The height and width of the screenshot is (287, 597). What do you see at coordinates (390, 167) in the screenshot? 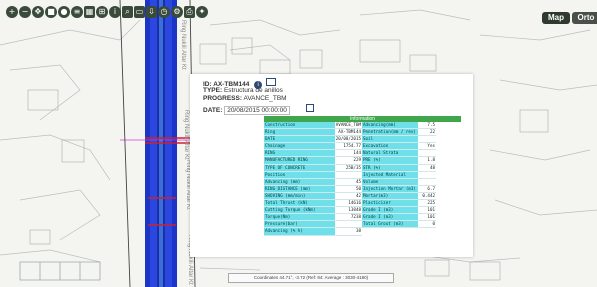
I see `row-label: STR (%)` at bounding box center [390, 167].